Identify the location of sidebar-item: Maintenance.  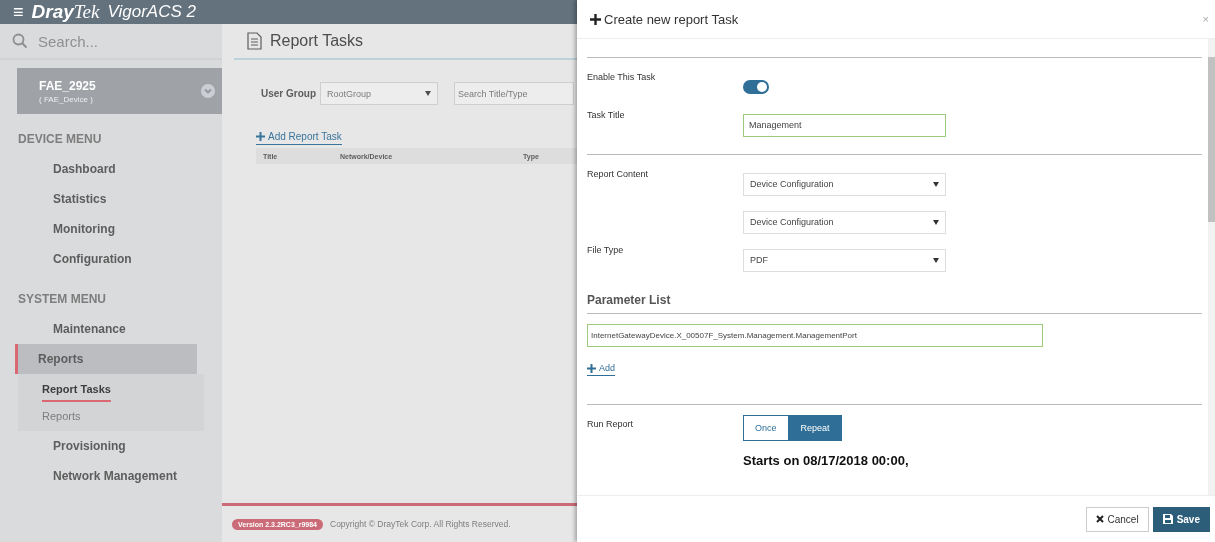
(106, 329).